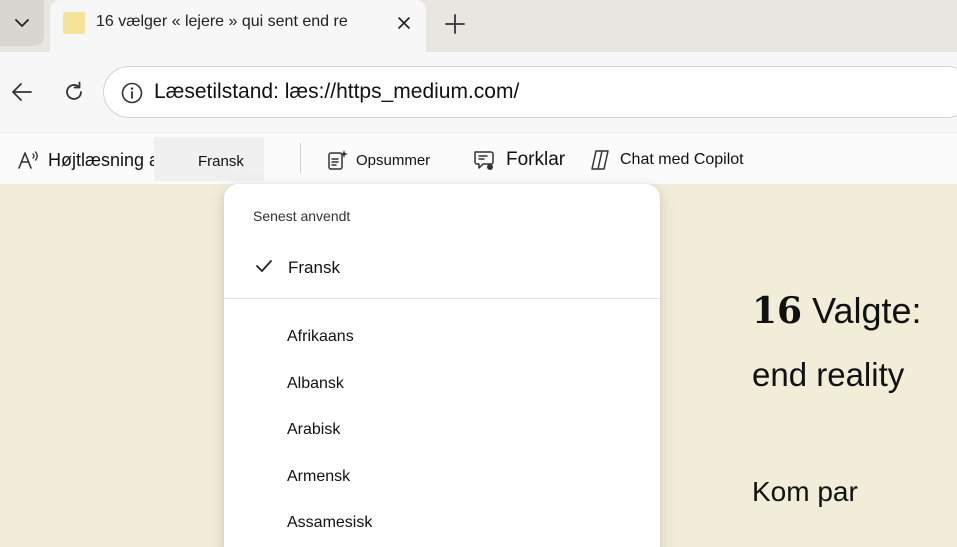  Describe the element at coordinates (222, 21) in the screenshot. I see `tab-title: 16 vælger « lejere » qui sent end re` at that location.